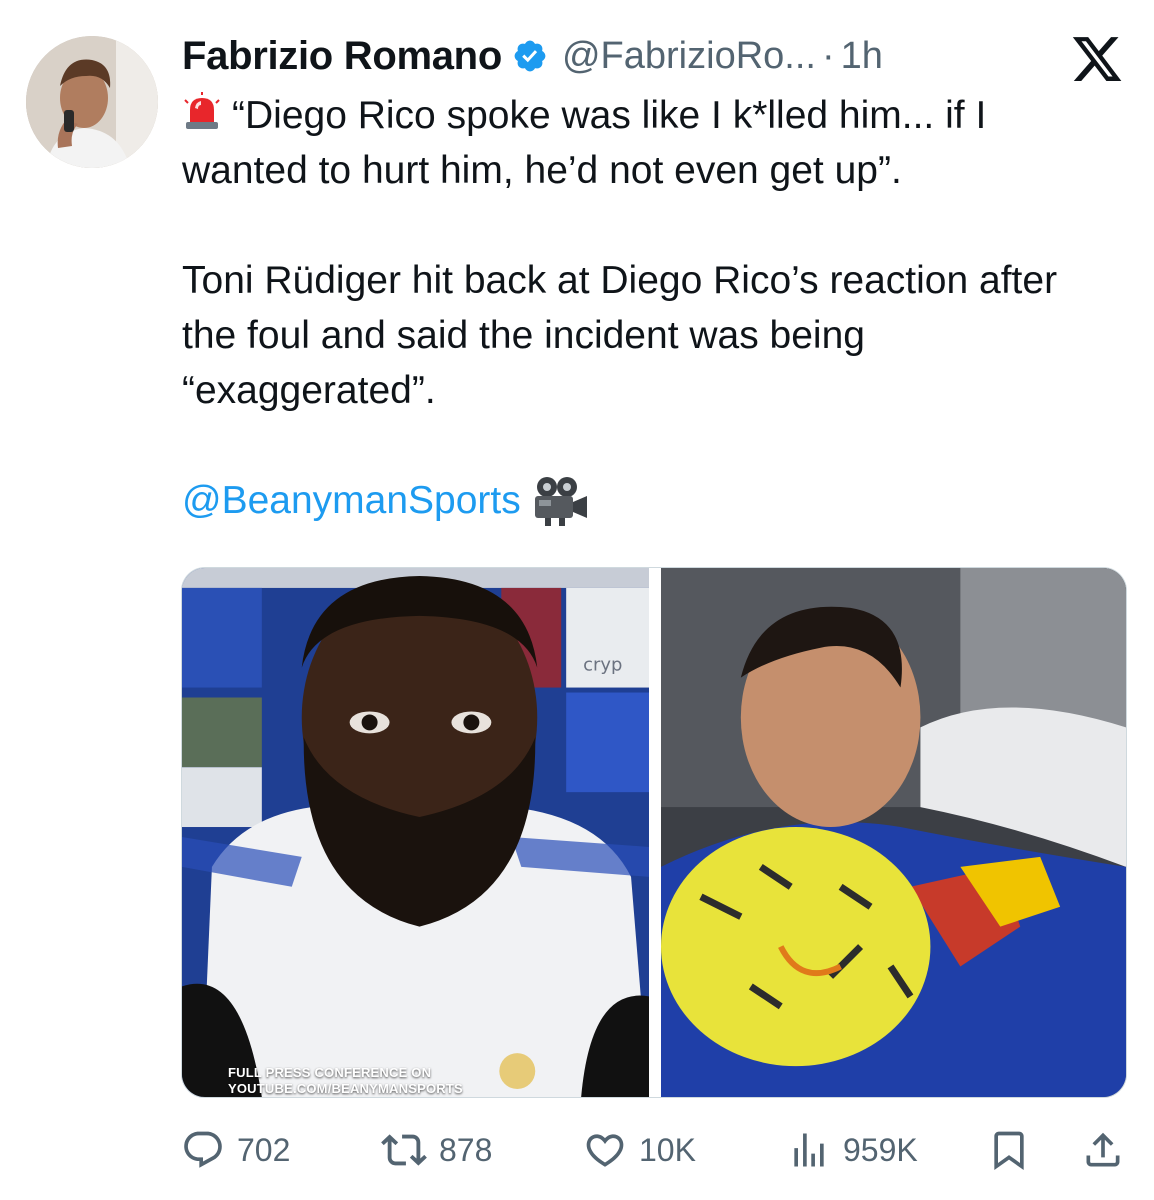 This screenshot has width=1154, height=1200. Describe the element at coordinates (667, 1149) in the screenshot. I see `like-count: 10K` at that location.